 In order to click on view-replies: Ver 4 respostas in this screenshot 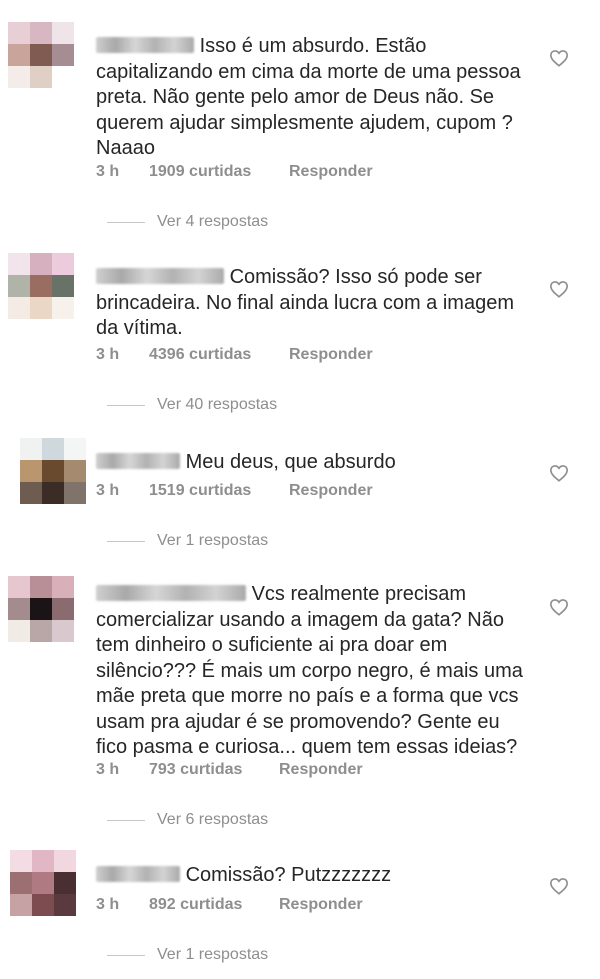, I will do `click(187, 222)`.